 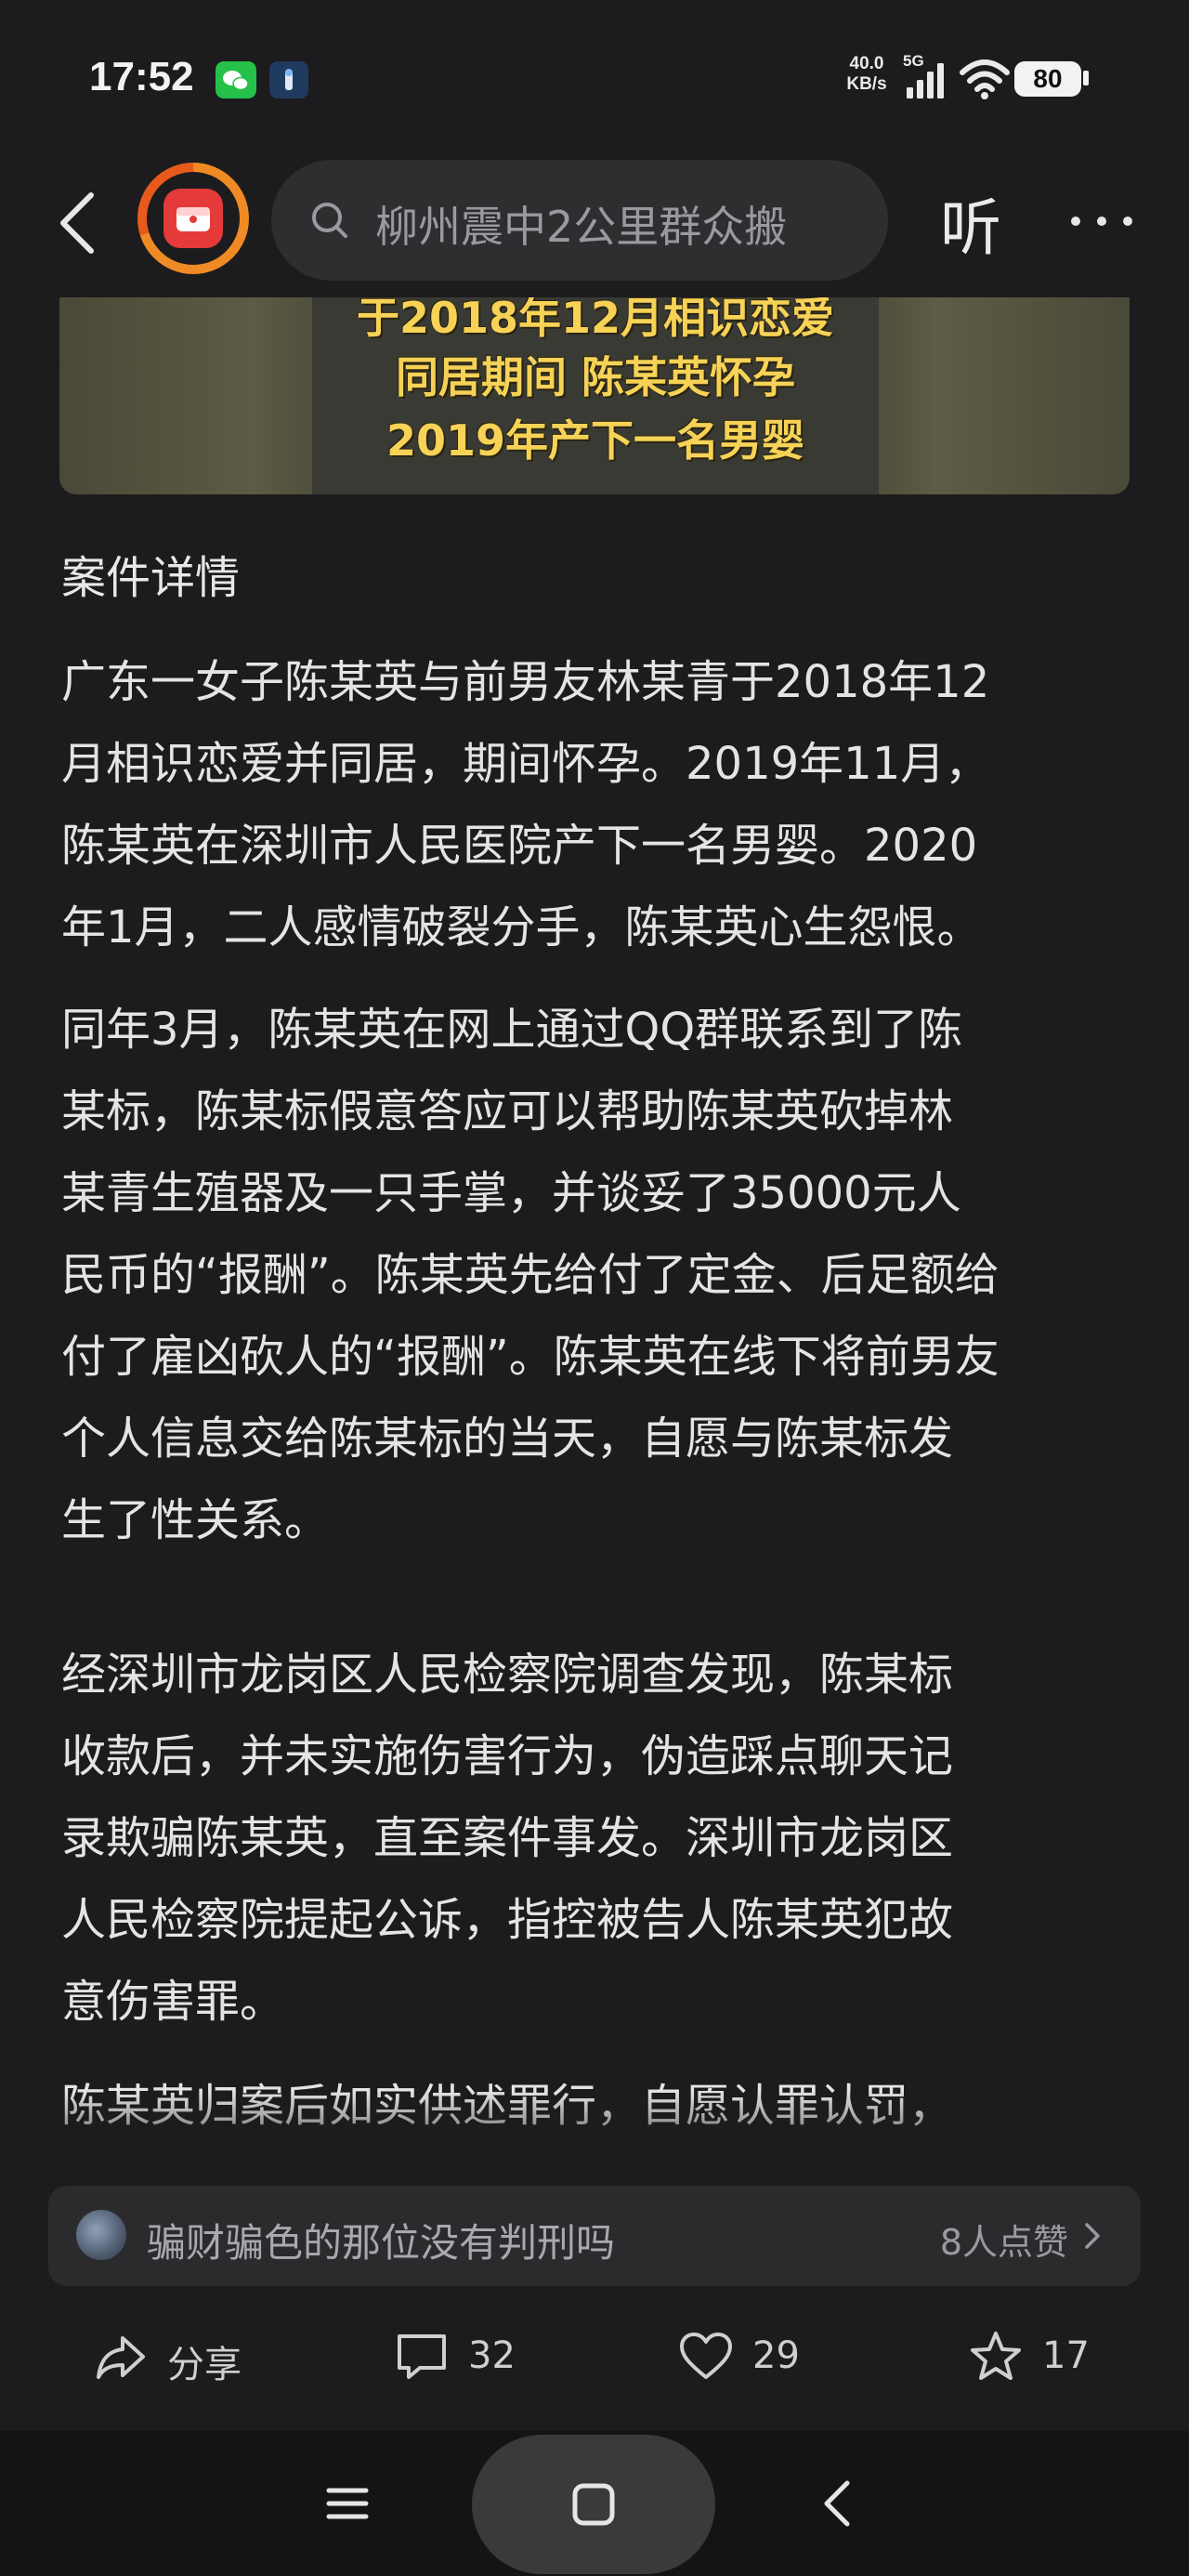 I want to click on more-dots-icon, so click(x=1101, y=221).